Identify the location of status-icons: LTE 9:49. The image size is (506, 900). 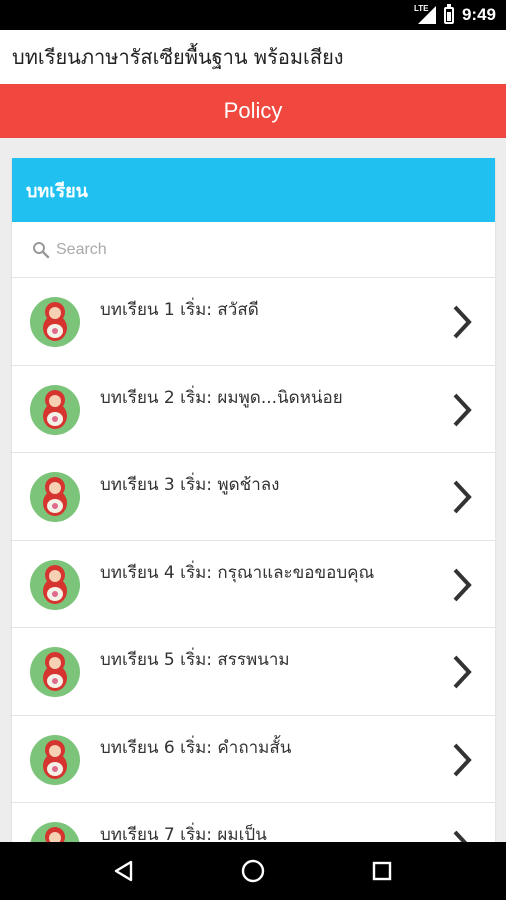
(454, 14).